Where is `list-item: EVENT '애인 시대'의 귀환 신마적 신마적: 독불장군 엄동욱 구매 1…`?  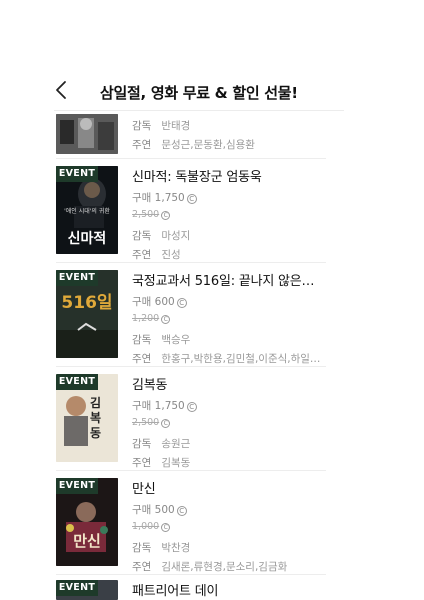 list-item: EVENT '애인 시대'의 귀환 신마적 신마적: 독불장군 엄동욱 구매 1… is located at coordinates (191, 213).